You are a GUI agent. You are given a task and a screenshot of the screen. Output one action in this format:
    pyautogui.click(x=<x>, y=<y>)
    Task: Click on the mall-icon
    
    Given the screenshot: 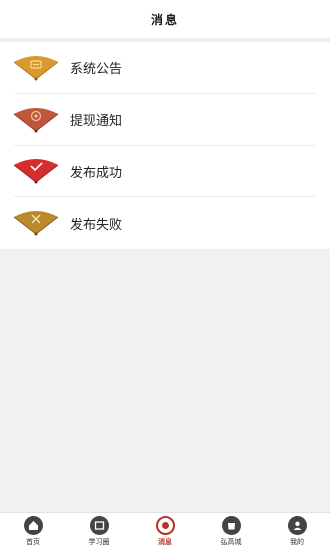 What is the action you would take?
    pyautogui.click(x=231, y=525)
    